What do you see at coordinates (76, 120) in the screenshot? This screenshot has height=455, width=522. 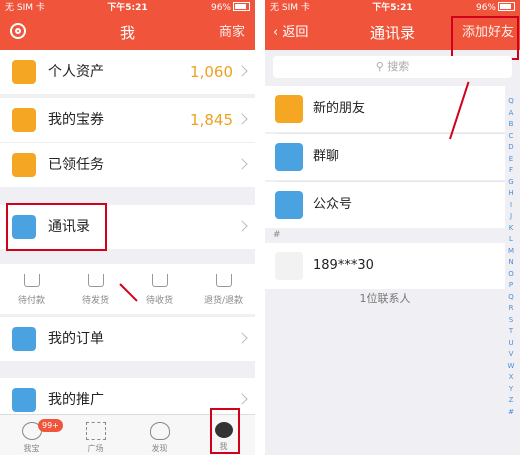 I see `coupons-label: 我的宝券` at bounding box center [76, 120].